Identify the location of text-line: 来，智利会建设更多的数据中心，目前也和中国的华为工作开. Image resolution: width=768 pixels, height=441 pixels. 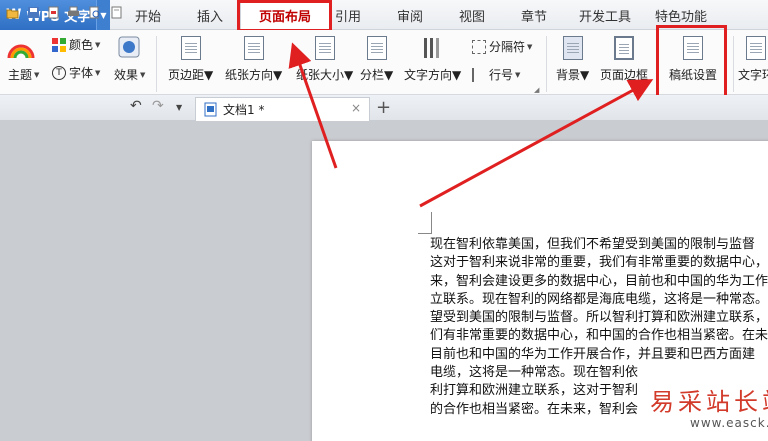
(599, 281).